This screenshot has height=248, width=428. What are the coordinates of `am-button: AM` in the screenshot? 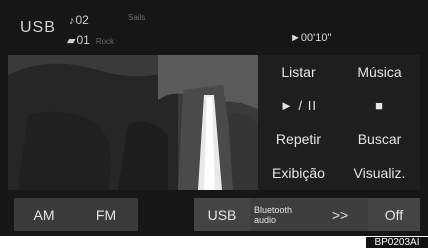 It's located at (44, 214).